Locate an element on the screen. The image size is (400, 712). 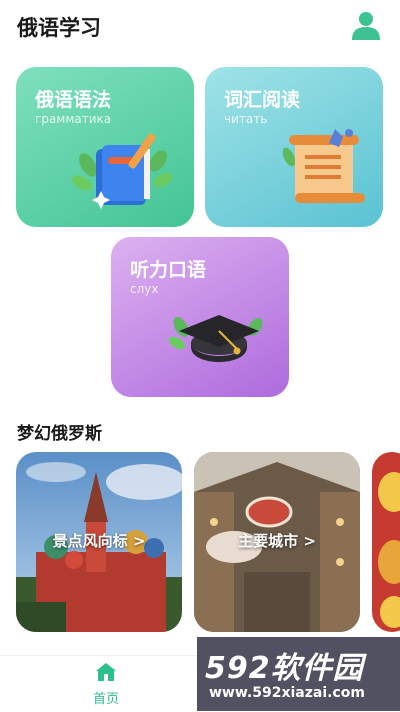
photo-landmarks-label: 景点风向标 > is located at coordinates (99, 541).